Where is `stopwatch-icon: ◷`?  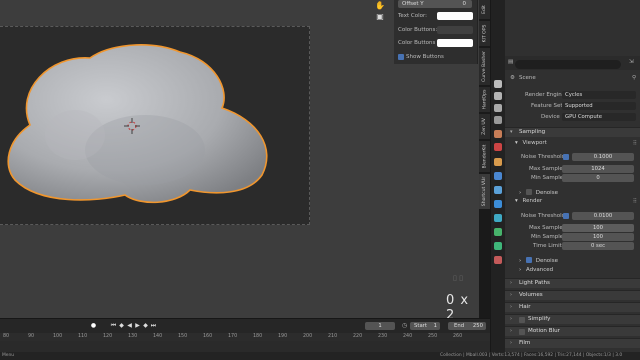
stopwatch-icon: ◷ is located at coordinates (404, 325).